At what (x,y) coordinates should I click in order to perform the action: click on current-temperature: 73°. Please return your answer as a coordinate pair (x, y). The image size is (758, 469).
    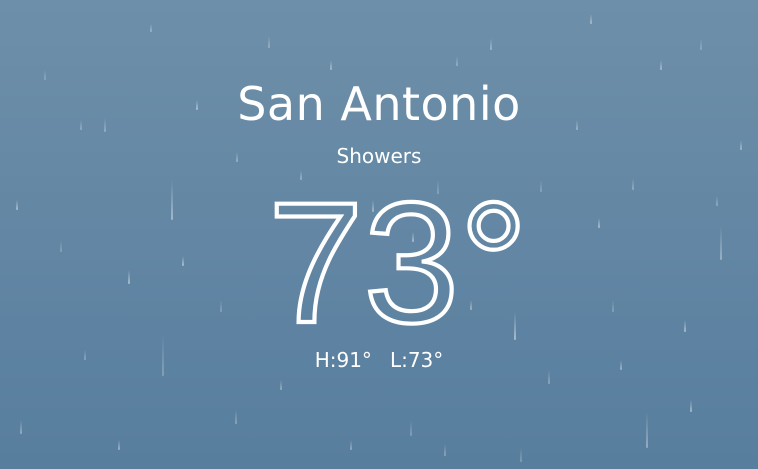
    Looking at the image, I should click on (398, 257).